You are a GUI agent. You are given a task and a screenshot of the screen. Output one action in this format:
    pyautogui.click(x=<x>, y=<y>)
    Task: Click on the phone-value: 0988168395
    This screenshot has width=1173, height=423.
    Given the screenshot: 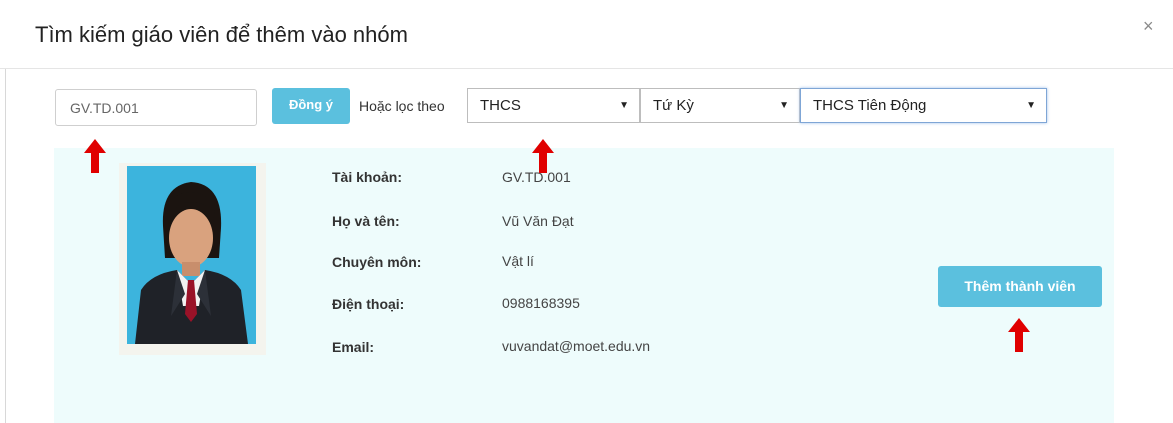 What is the action you would take?
    pyautogui.click(x=541, y=303)
    